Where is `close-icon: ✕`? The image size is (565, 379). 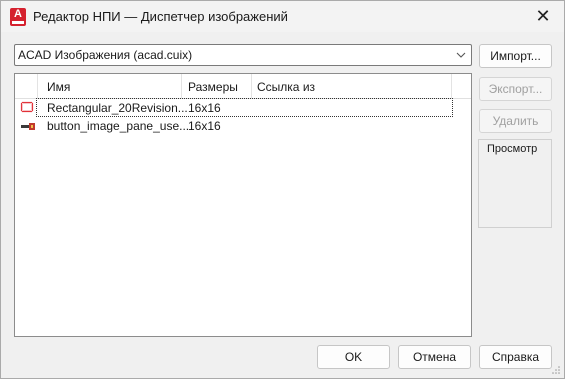 close-icon: ✕ is located at coordinates (543, 16).